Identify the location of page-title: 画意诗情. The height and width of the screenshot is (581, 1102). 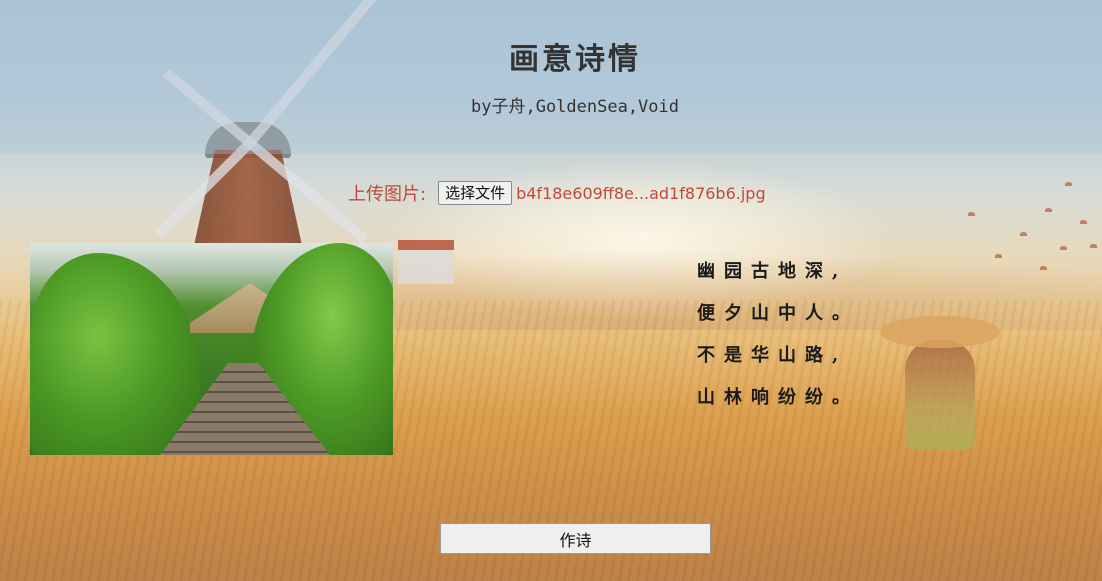
(575, 59).